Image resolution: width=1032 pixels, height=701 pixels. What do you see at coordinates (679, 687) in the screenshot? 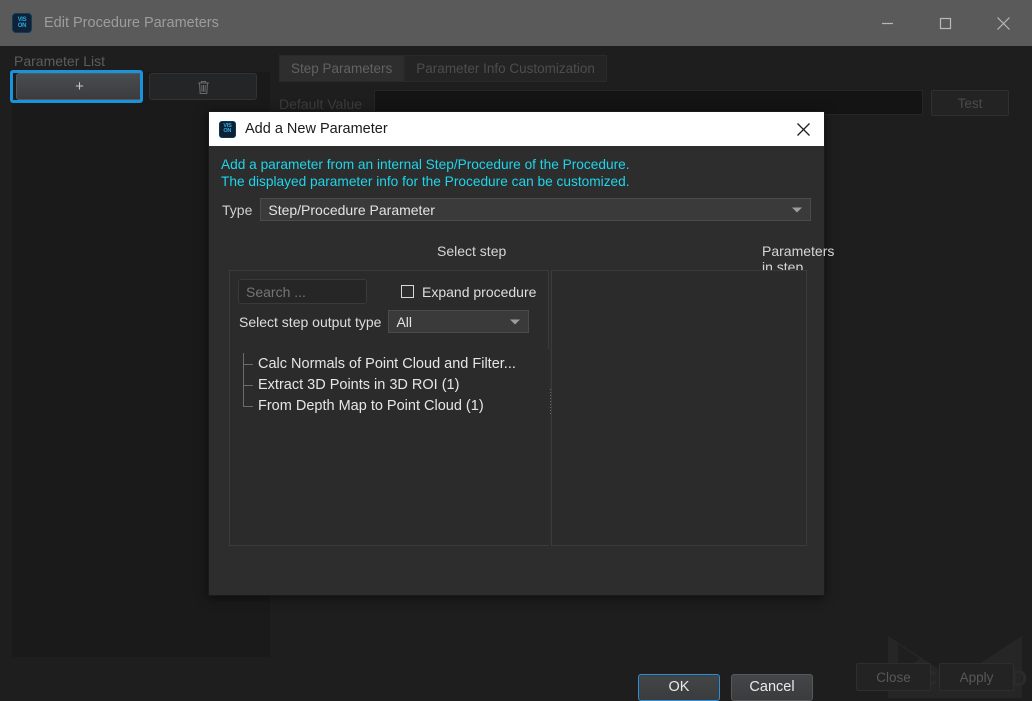
I see `ok-button: OK` at bounding box center [679, 687].